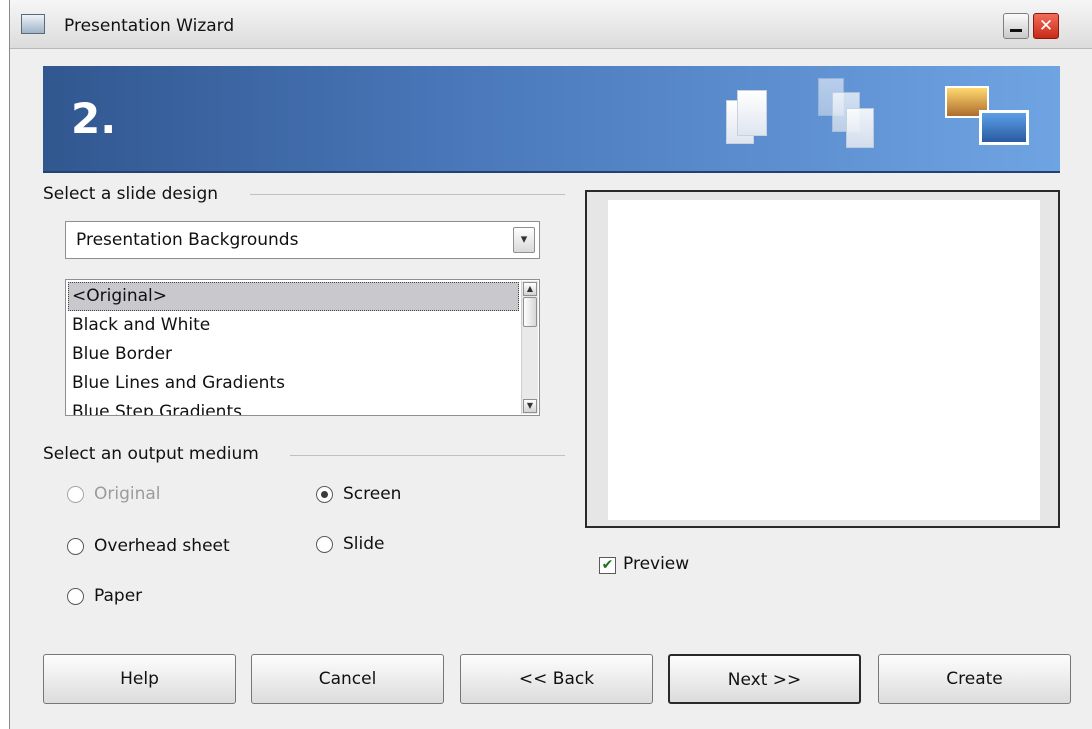  What do you see at coordinates (134, 194) in the screenshot?
I see `design-section-label: Select a slide design` at bounding box center [134, 194].